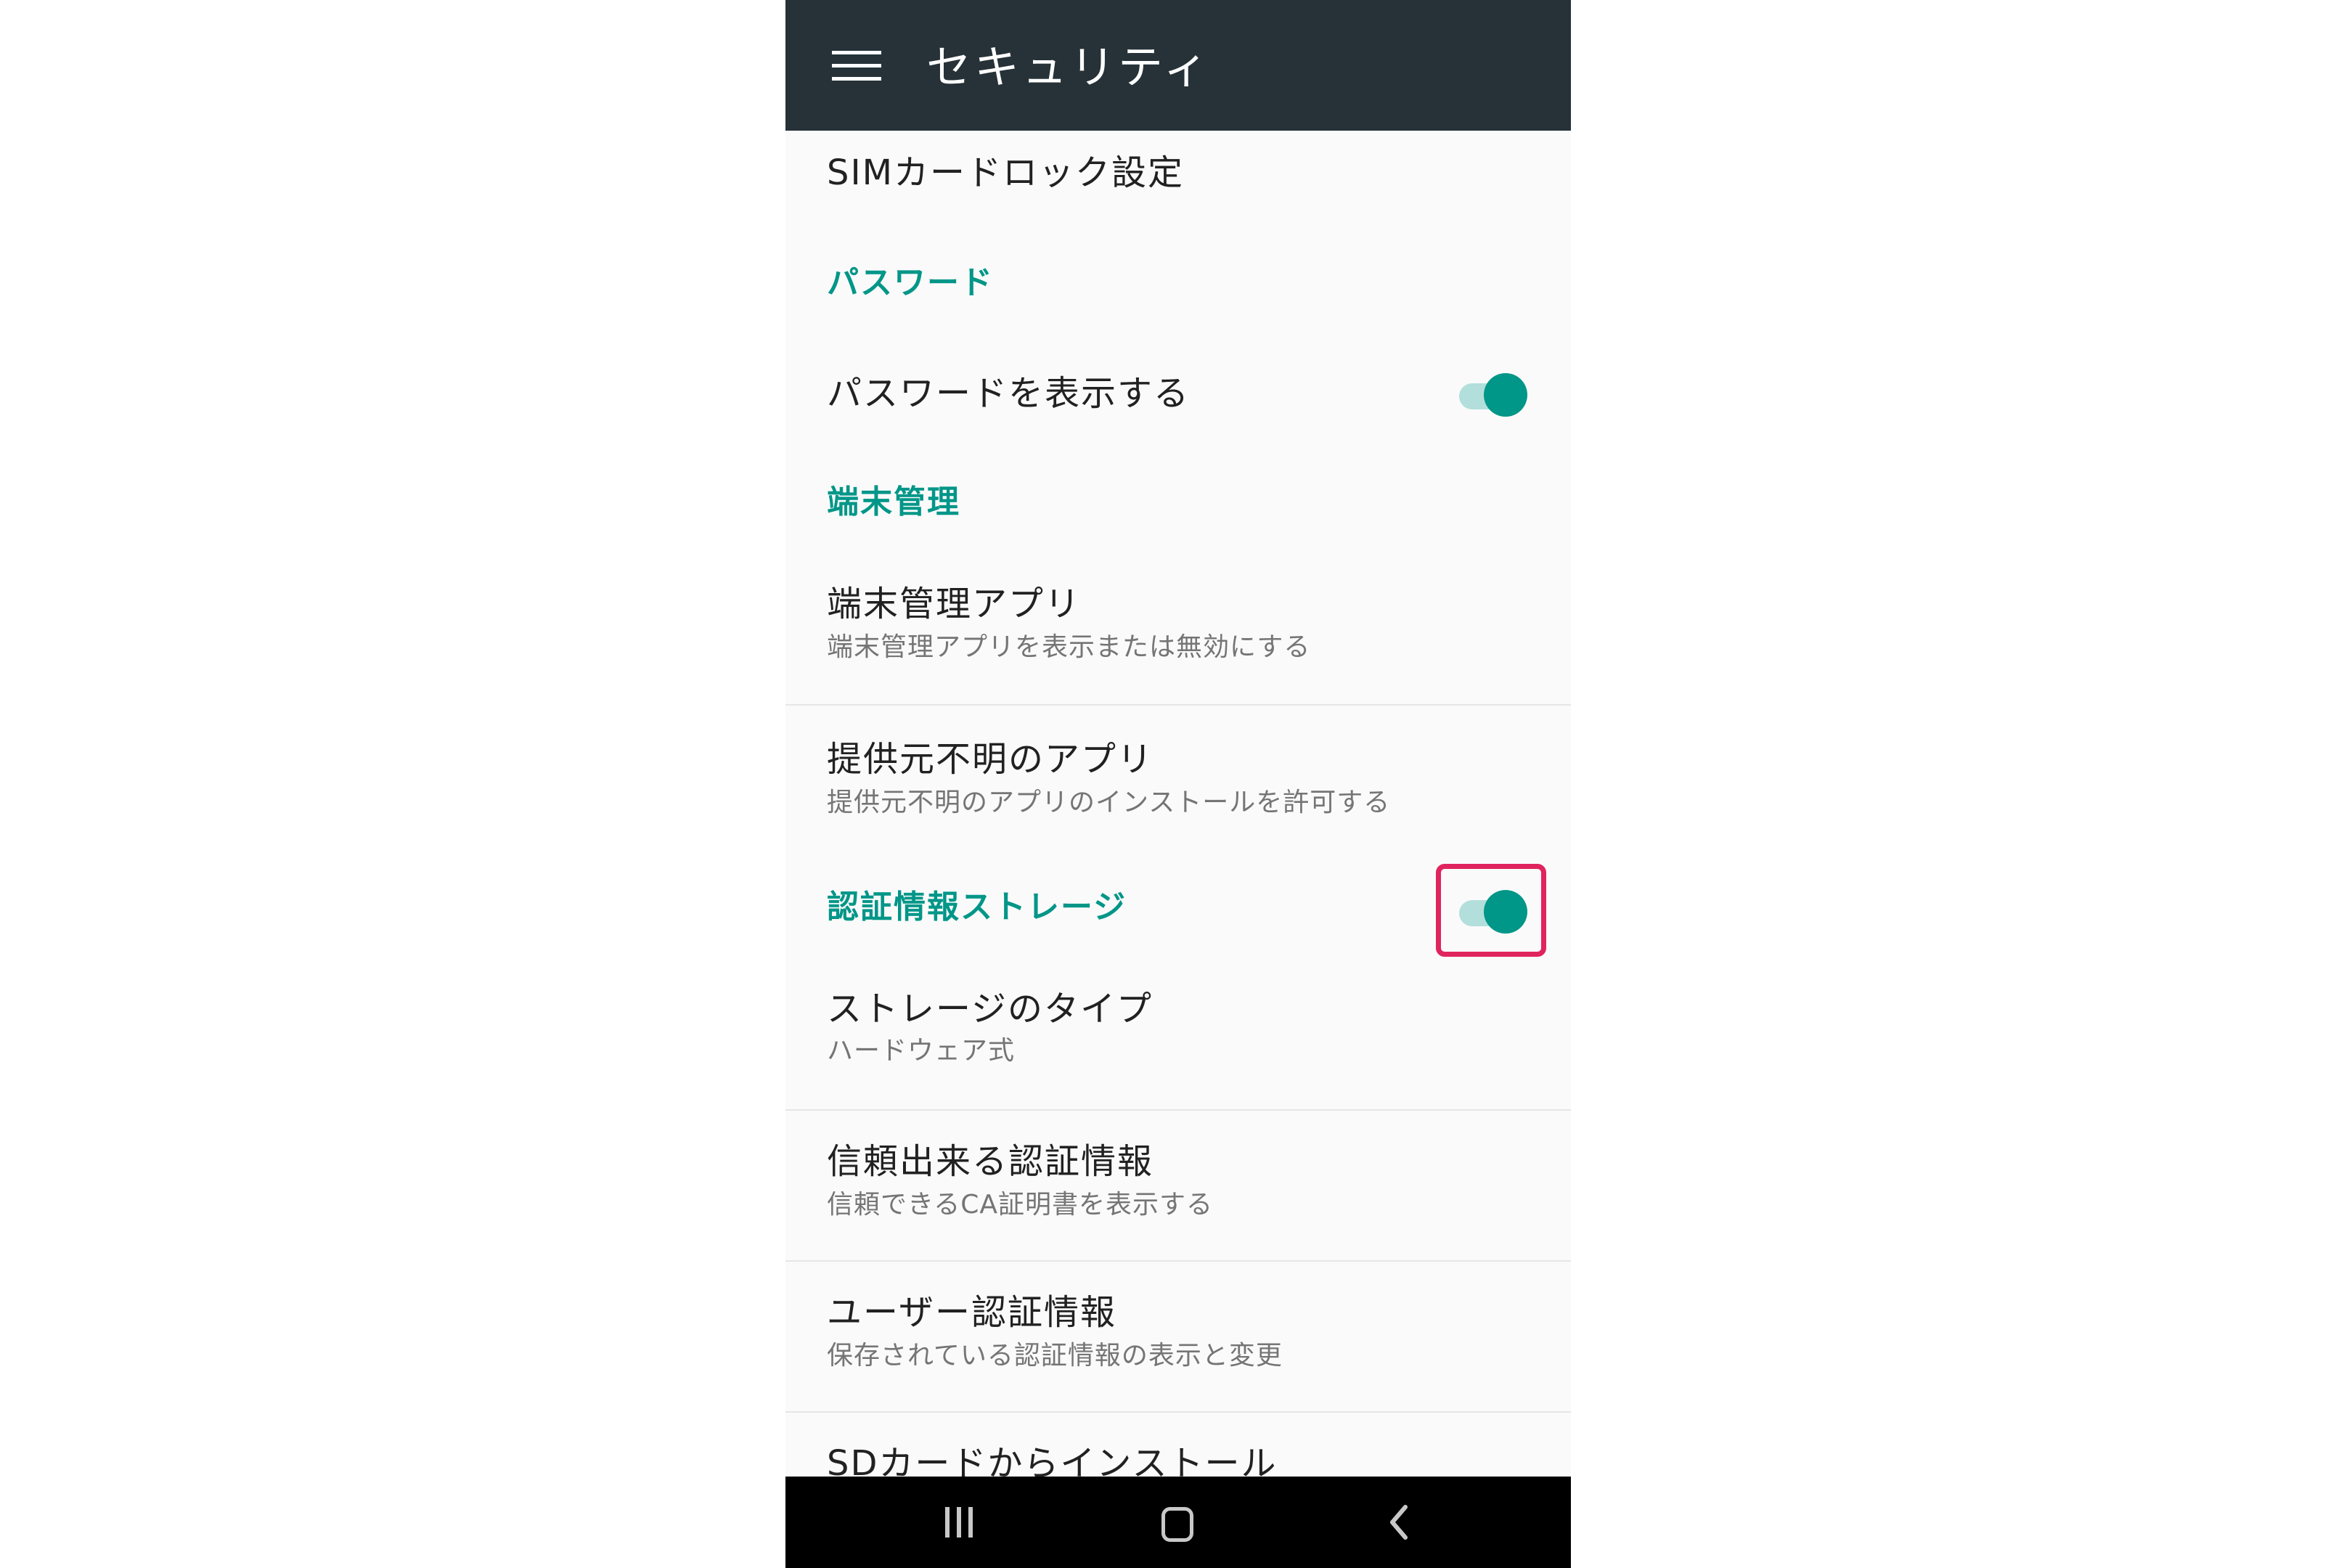 Image resolution: width=2352 pixels, height=1568 pixels. I want to click on setting-unknown-sources: 提供元不明のアプリ 提供元不明のアプリのインストールを許可する, so click(1178, 831).